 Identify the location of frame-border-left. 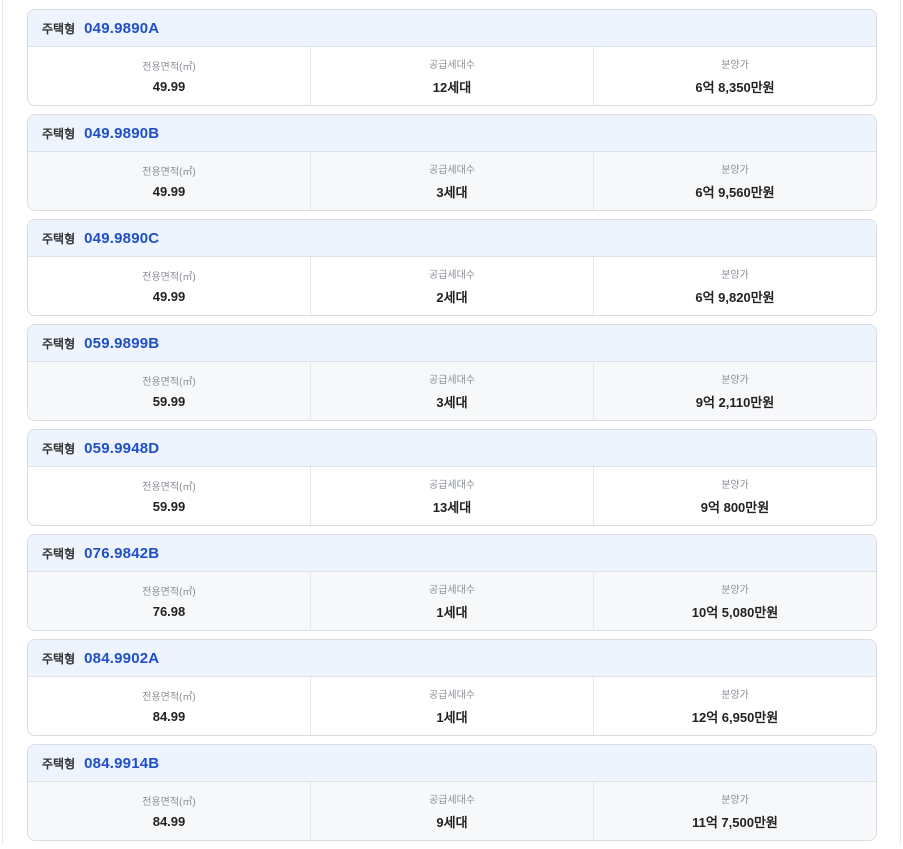
(2, 422).